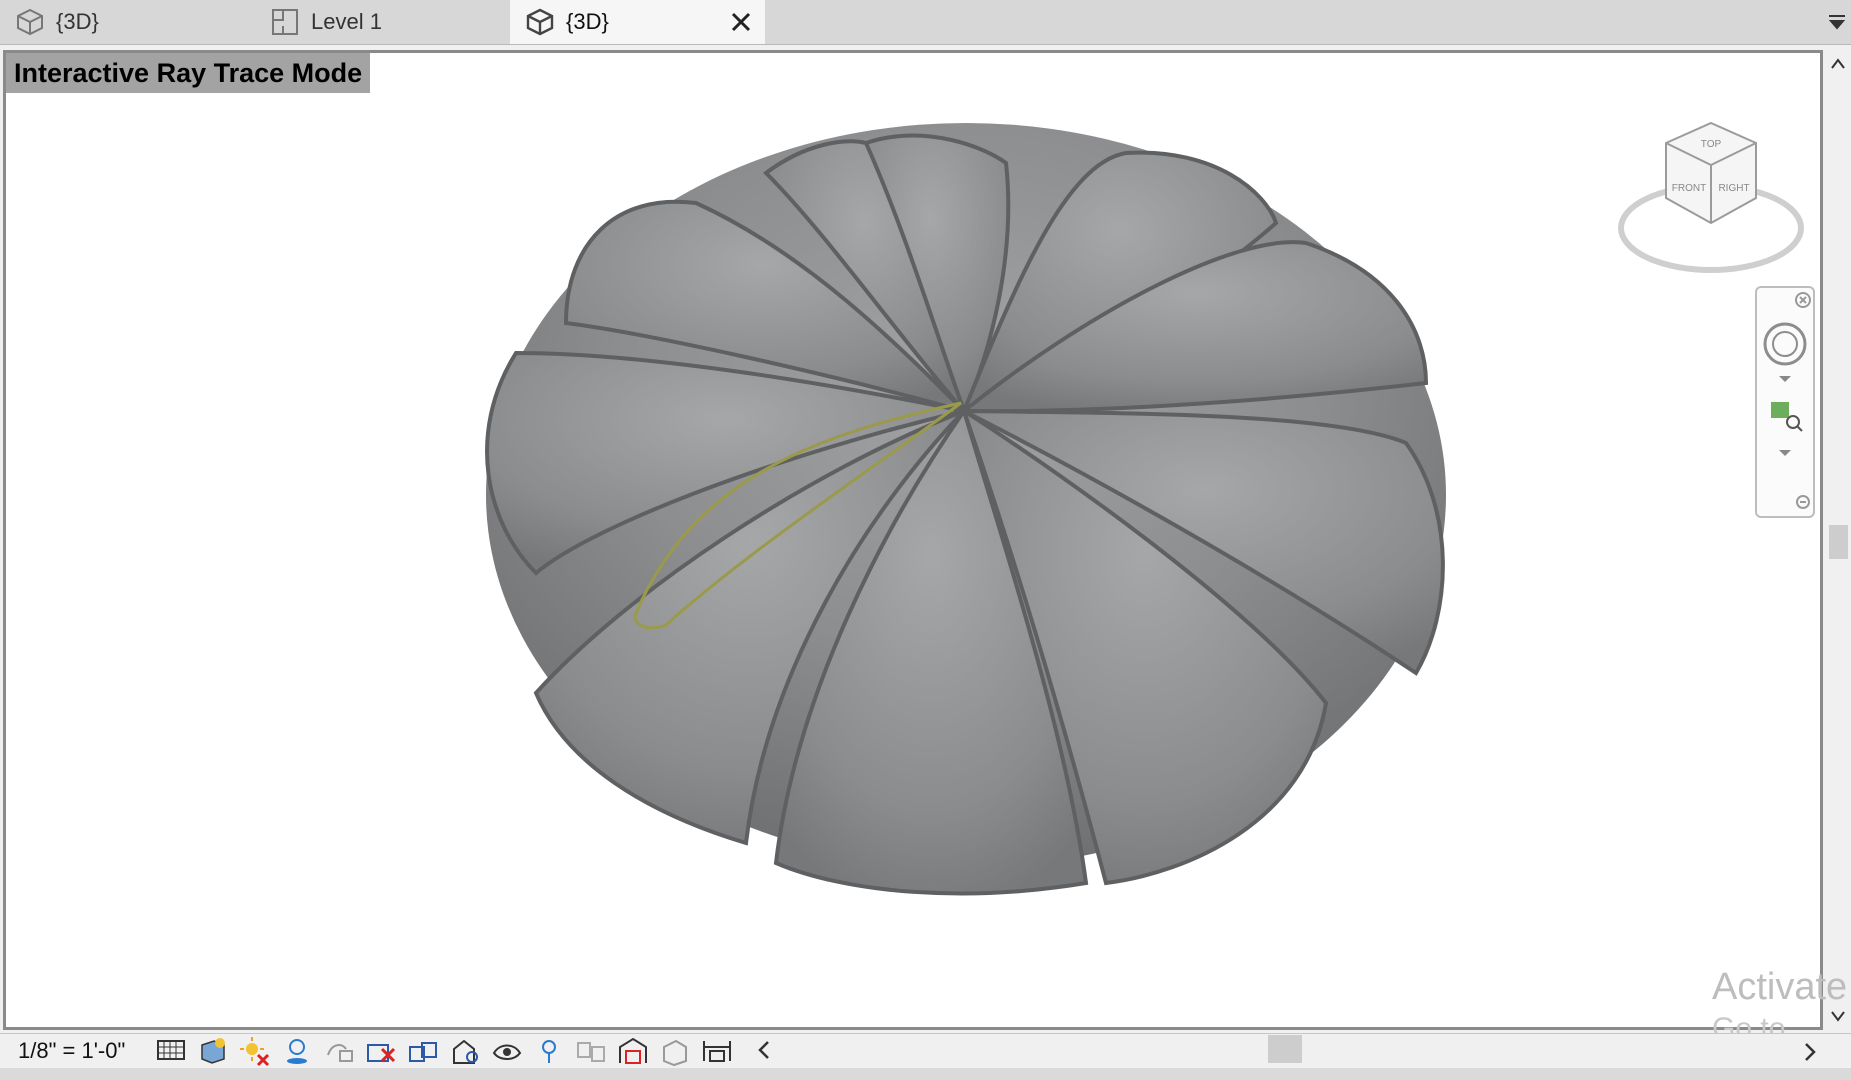 The height and width of the screenshot is (1080, 1851). Describe the element at coordinates (285, 22) in the screenshot. I see `floor-plan-icon` at that location.